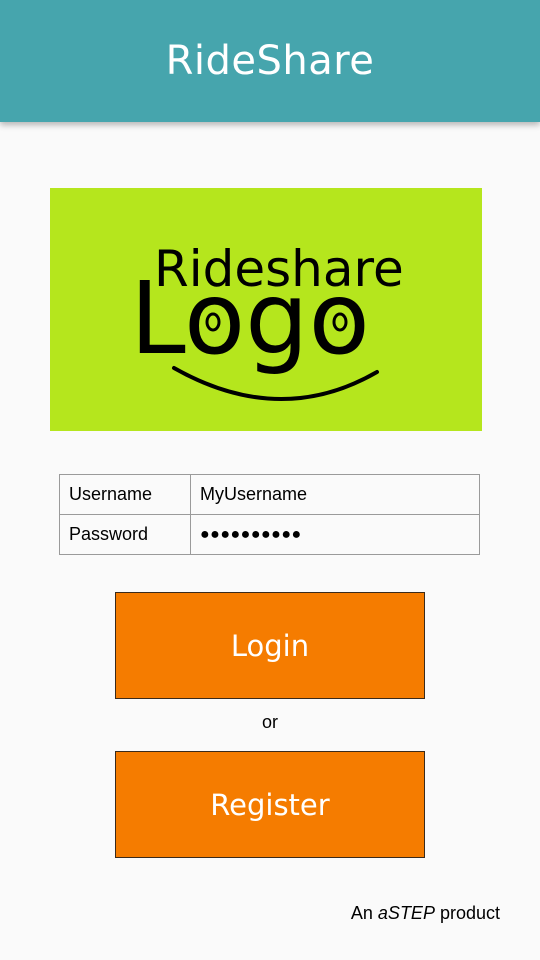 This screenshot has height=960, width=540. Describe the element at coordinates (125, 534) in the screenshot. I see `password-label: Password` at that location.